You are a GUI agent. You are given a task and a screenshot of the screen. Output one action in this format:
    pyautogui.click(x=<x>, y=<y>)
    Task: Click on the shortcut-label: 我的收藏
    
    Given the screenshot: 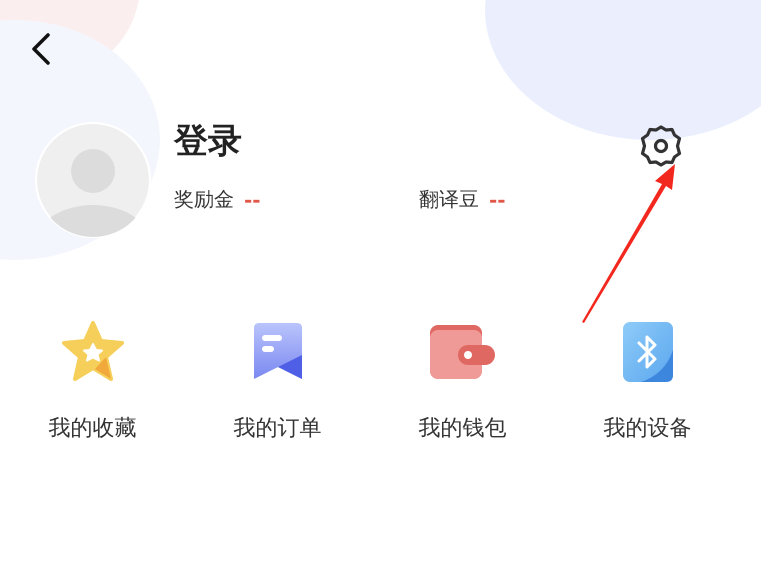 What is the action you would take?
    pyautogui.click(x=92, y=428)
    